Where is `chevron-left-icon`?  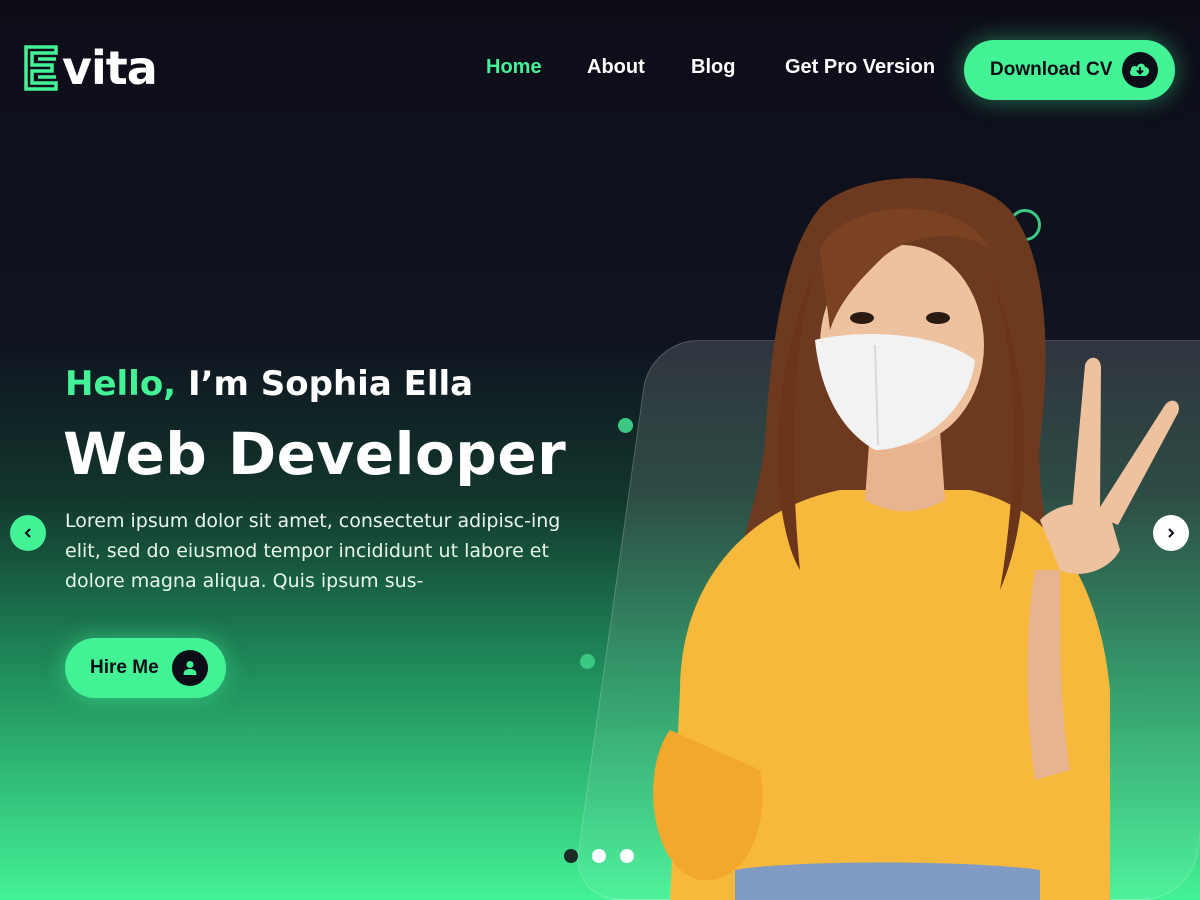
chevron-left-icon is located at coordinates (27, 533).